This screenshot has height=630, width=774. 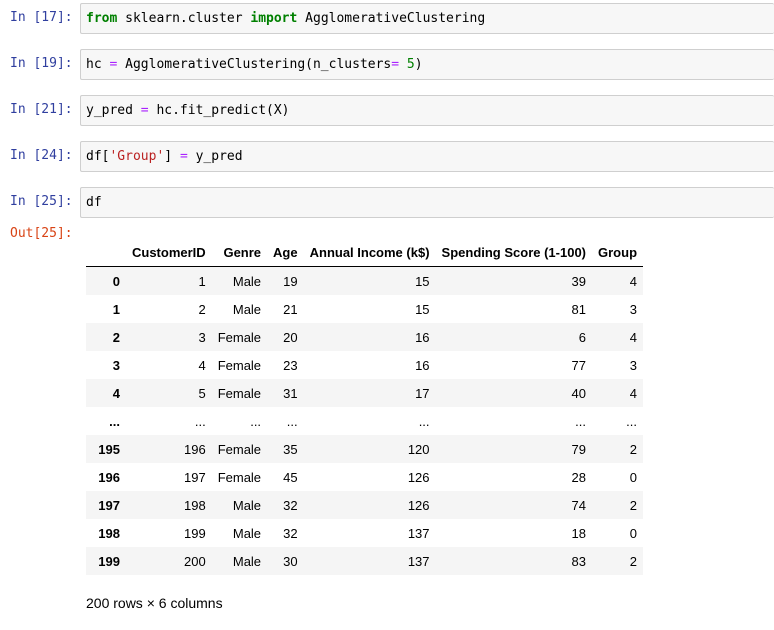 I want to click on table-cell: 199, so click(x=194, y=533).